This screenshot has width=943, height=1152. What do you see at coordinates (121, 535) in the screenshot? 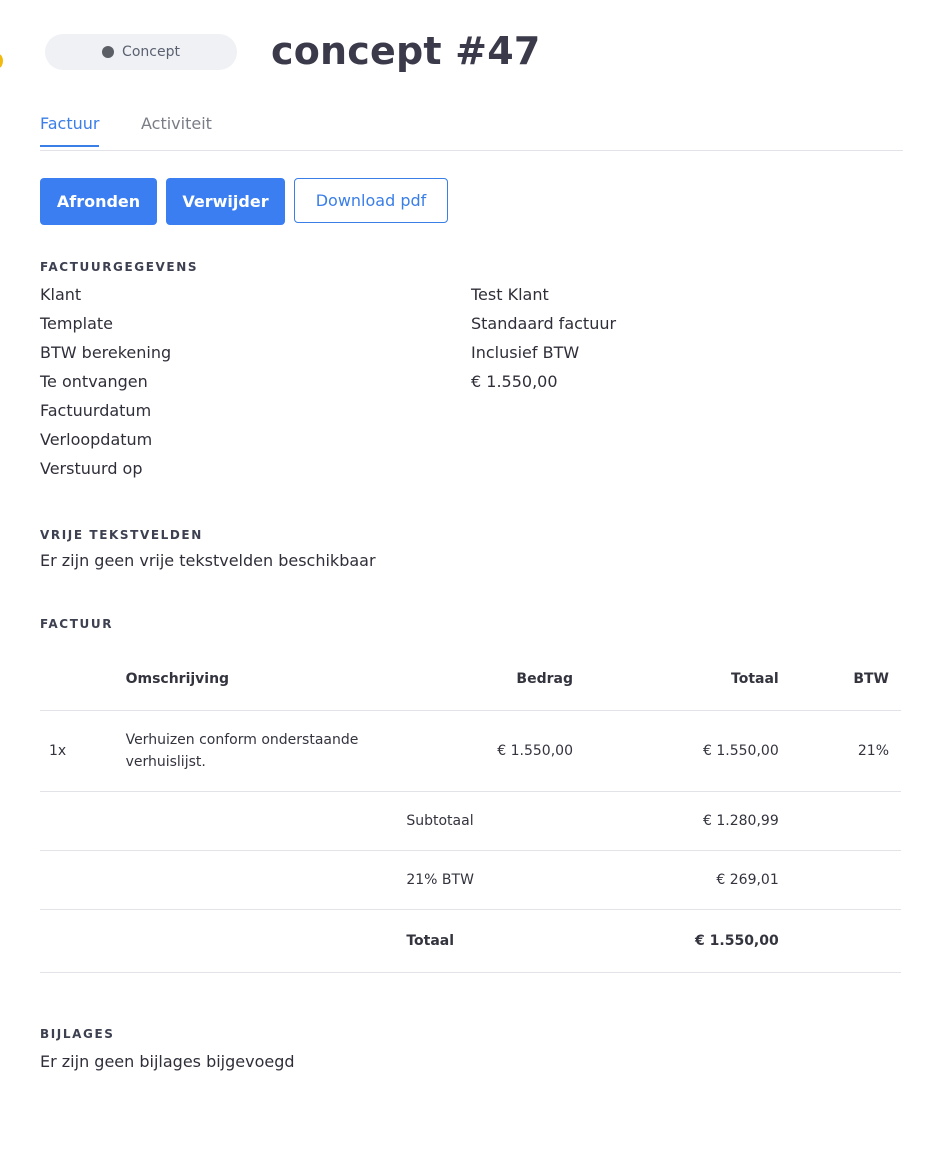
I see `free-fields-heading: VRIJE TEKSTVELDEN` at bounding box center [121, 535].